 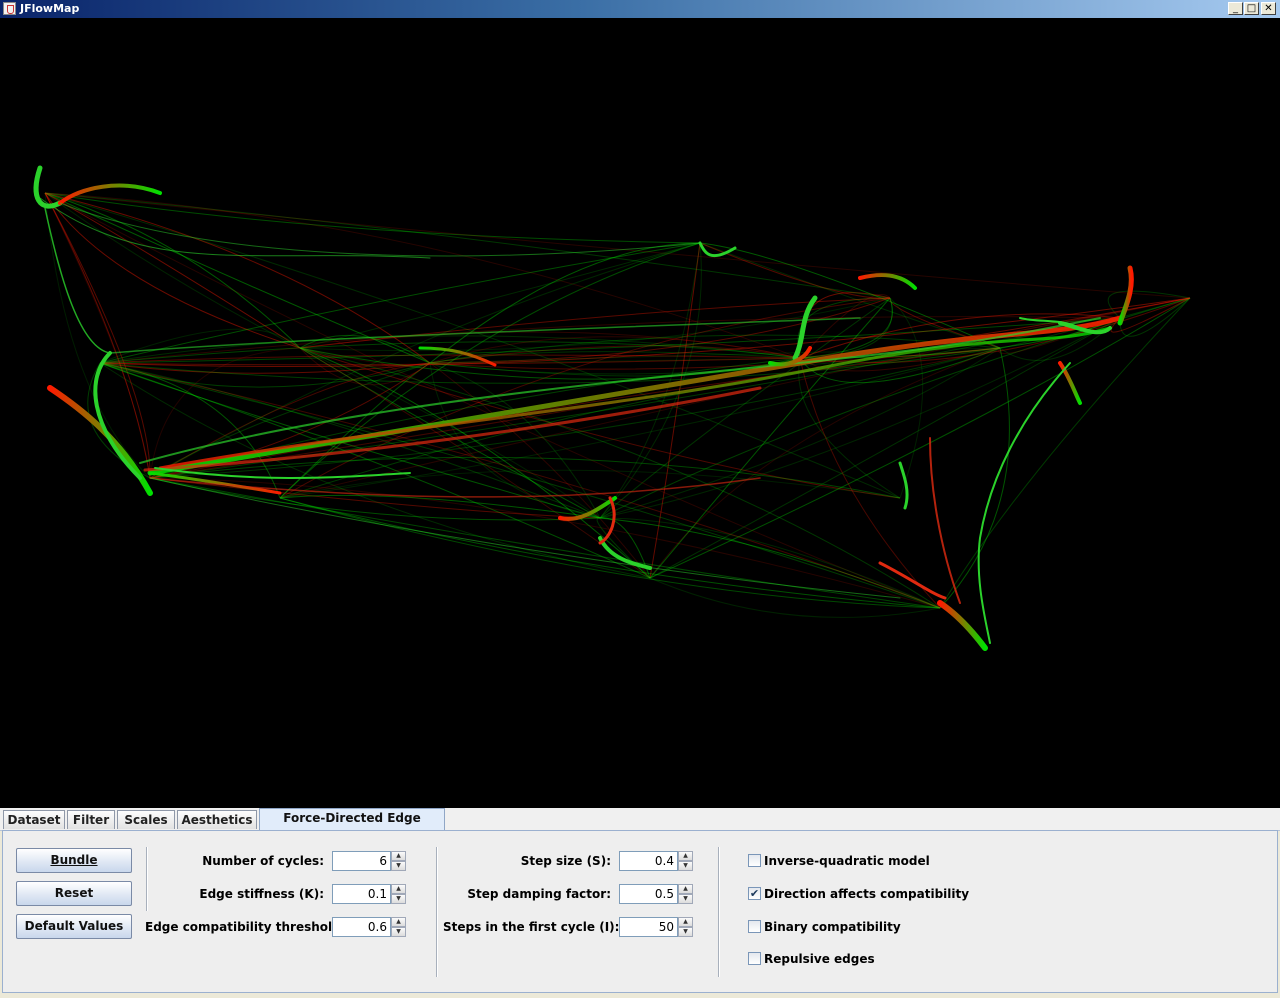 I want to click on edge-compatibility-threshold-input, so click(x=361, y=927).